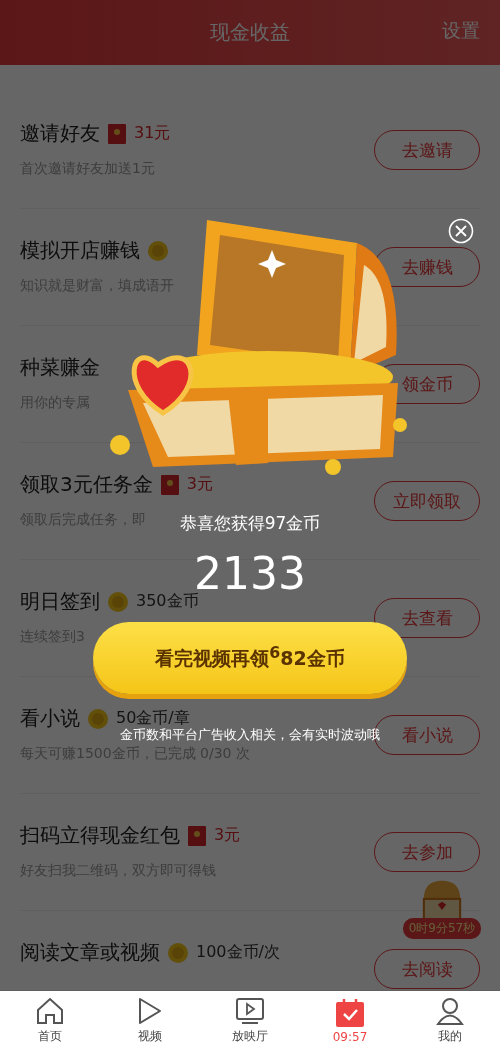 The height and width of the screenshot is (1051, 500). Describe the element at coordinates (100, 835) in the screenshot. I see `task-title: 扫码立得现金红包` at that location.